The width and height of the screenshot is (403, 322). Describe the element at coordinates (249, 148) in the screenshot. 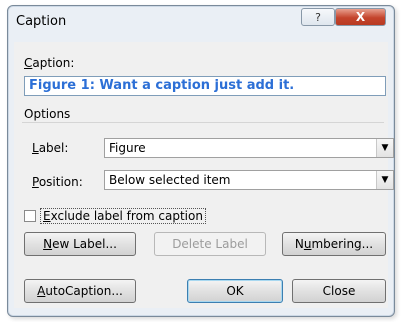

I see `label-select: Figure ▼` at that location.